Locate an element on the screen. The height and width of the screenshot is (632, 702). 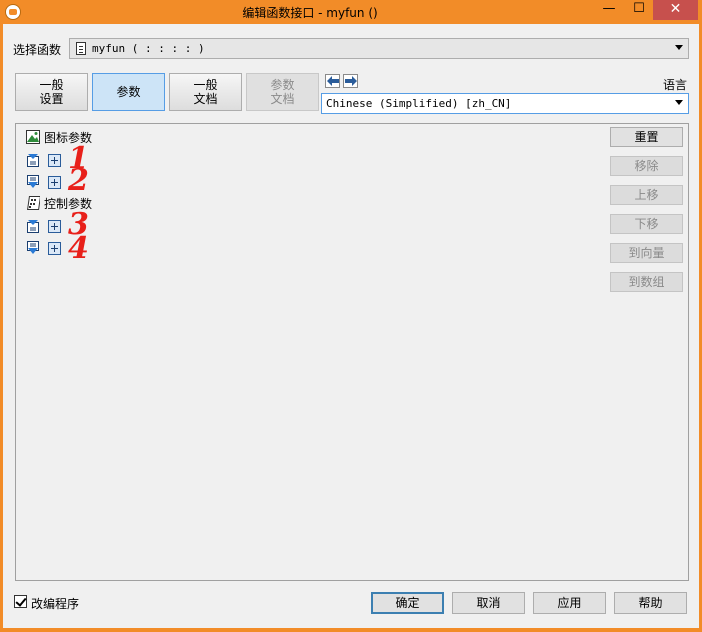
tab-parameters: 参数 is located at coordinates (128, 92).